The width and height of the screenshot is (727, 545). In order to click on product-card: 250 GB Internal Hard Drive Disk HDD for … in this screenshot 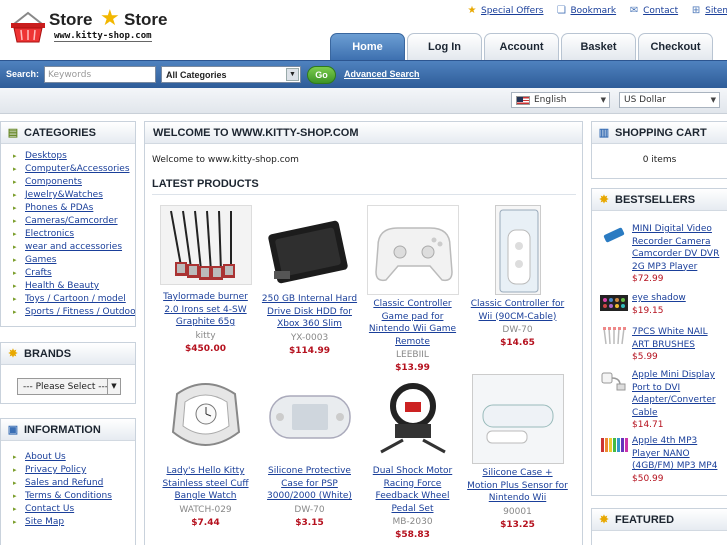, I will do `click(309, 281)`.